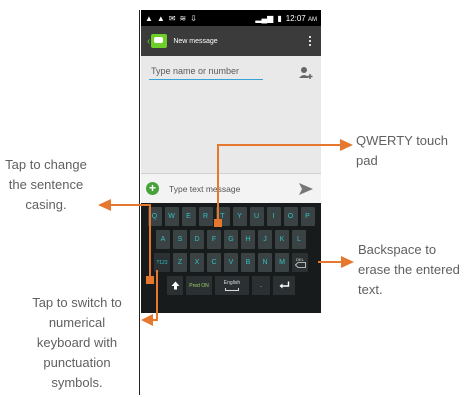 The height and width of the screenshot is (397, 465). What do you see at coordinates (278, 183) in the screenshot?
I see `qwerty-leader-line` at bounding box center [278, 183].